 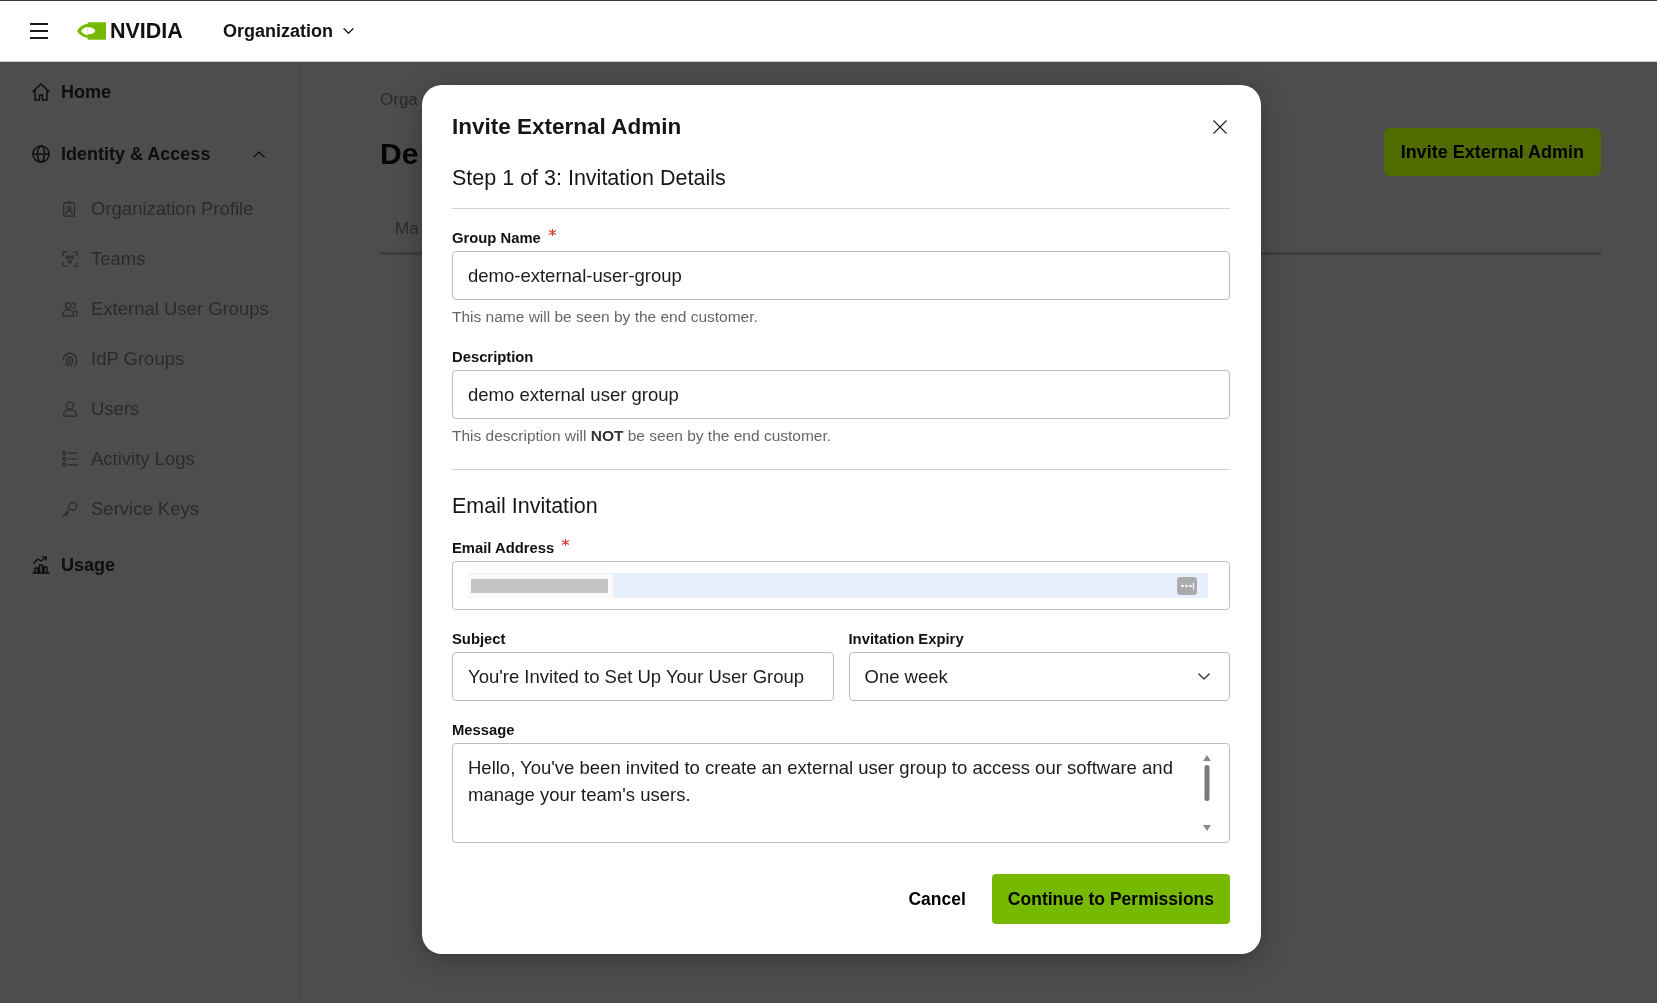 What do you see at coordinates (605, 317) in the screenshot?
I see `help-text: This name will be seen by the end customer.` at bounding box center [605, 317].